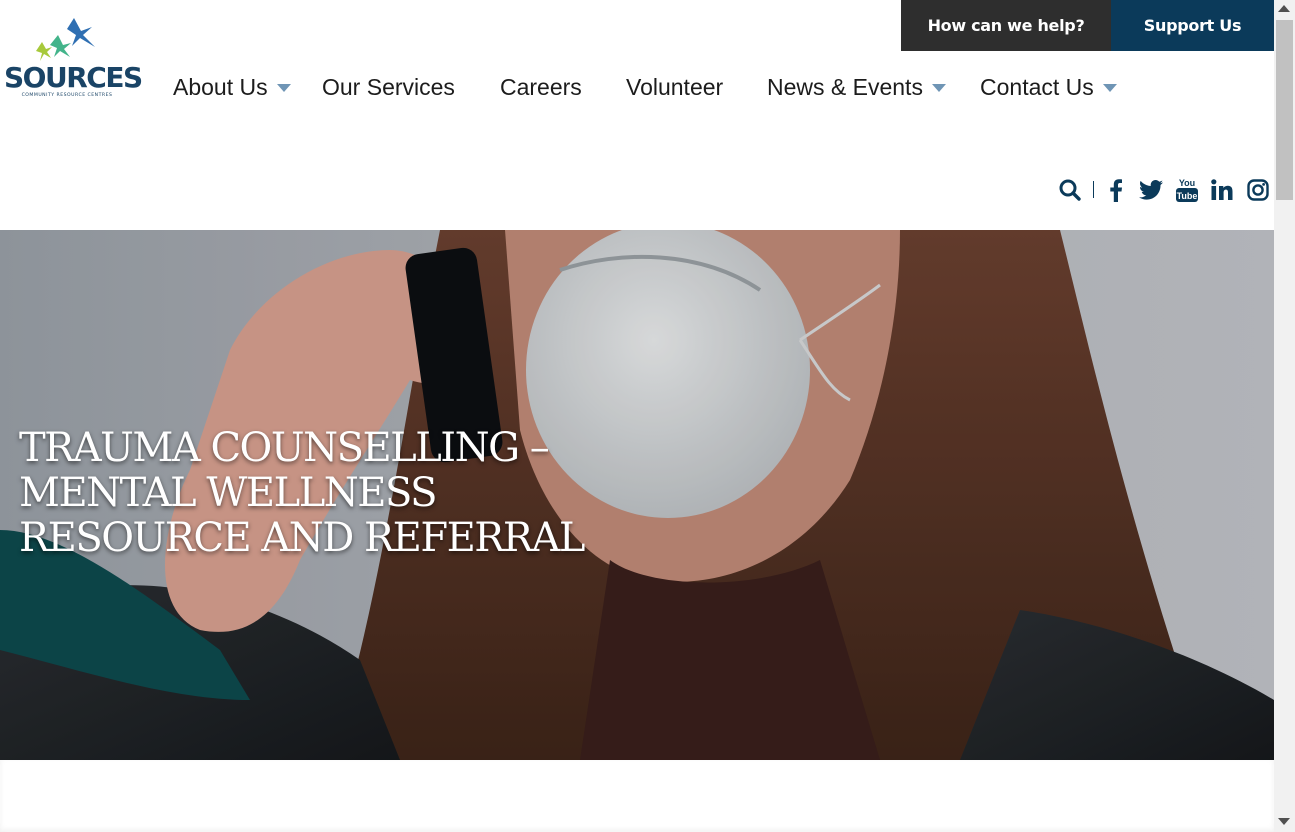  What do you see at coordinates (1070, 190) in the screenshot?
I see `search-icon` at bounding box center [1070, 190].